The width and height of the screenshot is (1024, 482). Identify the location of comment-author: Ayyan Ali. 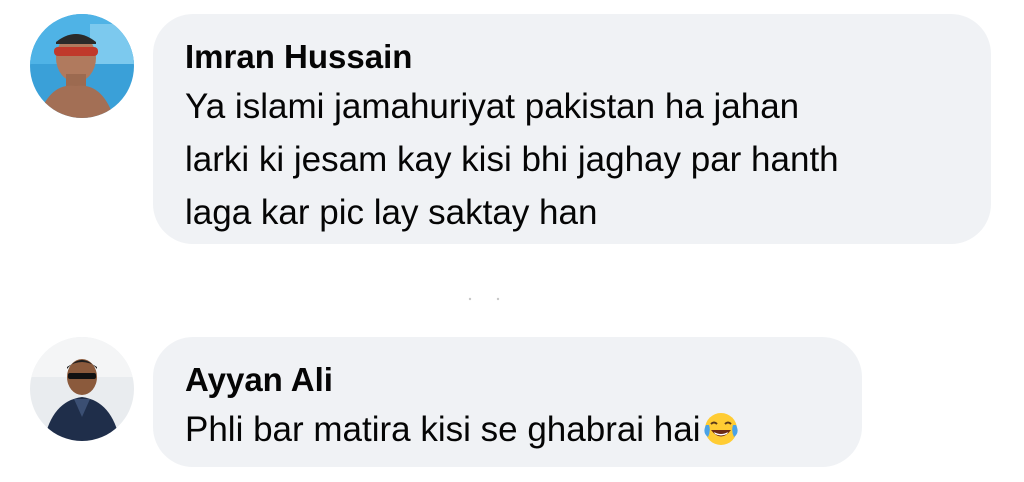
(259, 380).